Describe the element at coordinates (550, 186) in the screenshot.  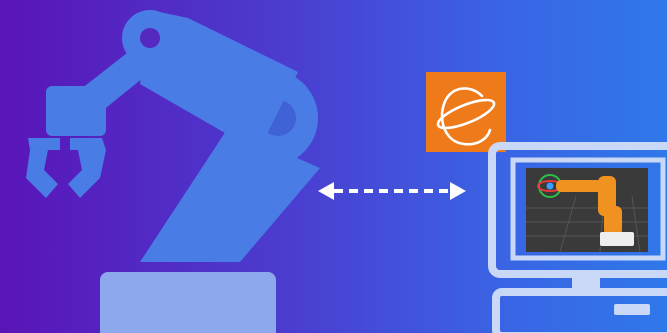
I see `marker-center` at that location.